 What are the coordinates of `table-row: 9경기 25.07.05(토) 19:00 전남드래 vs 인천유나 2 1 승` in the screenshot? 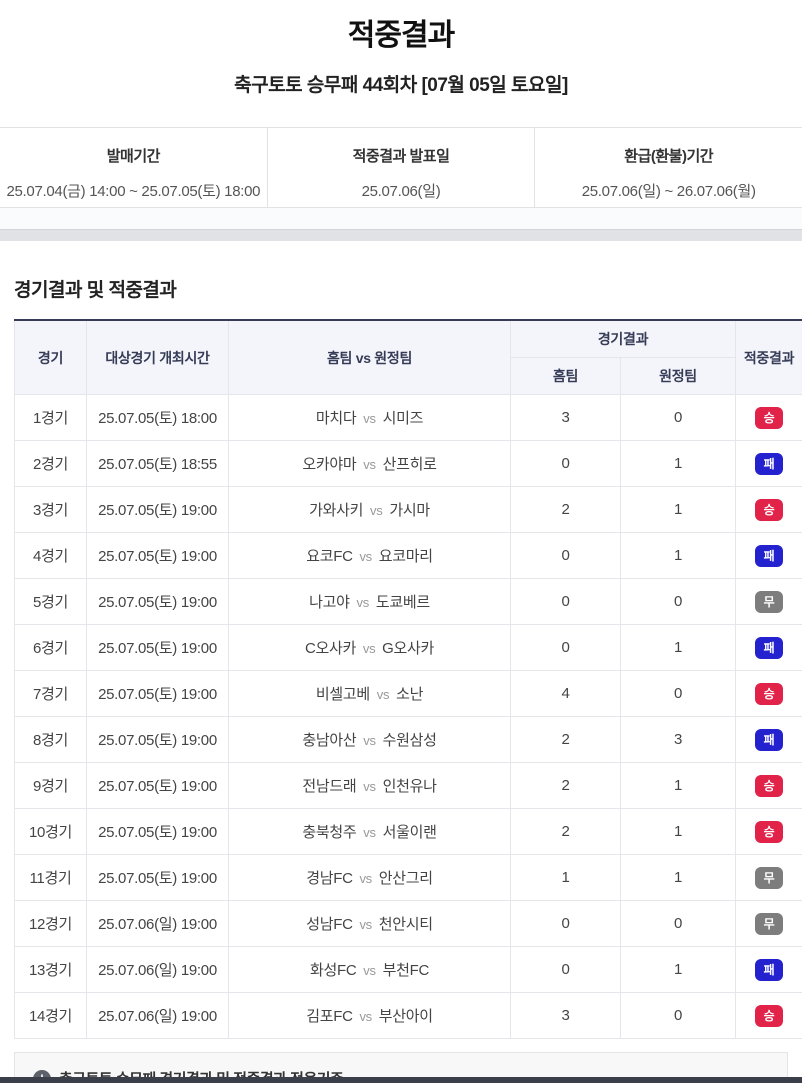 It's located at (408, 785).